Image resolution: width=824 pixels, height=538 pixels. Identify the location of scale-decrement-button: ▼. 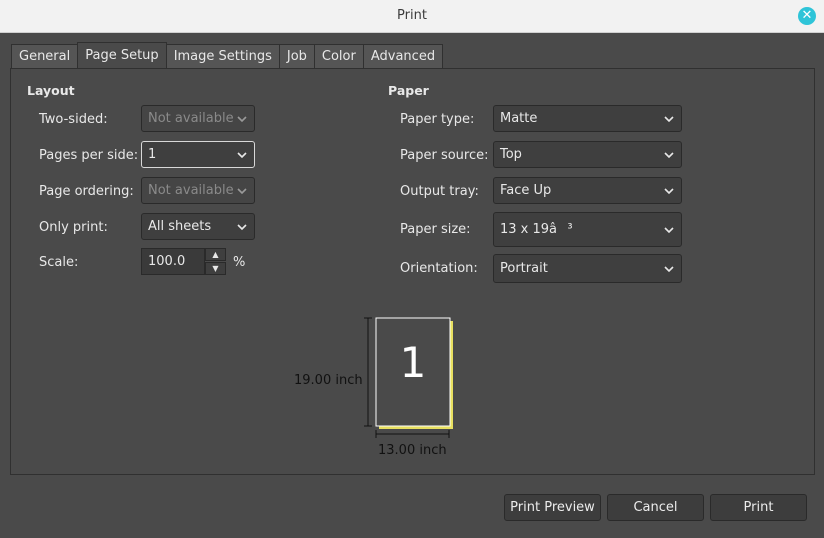
(215, 268).